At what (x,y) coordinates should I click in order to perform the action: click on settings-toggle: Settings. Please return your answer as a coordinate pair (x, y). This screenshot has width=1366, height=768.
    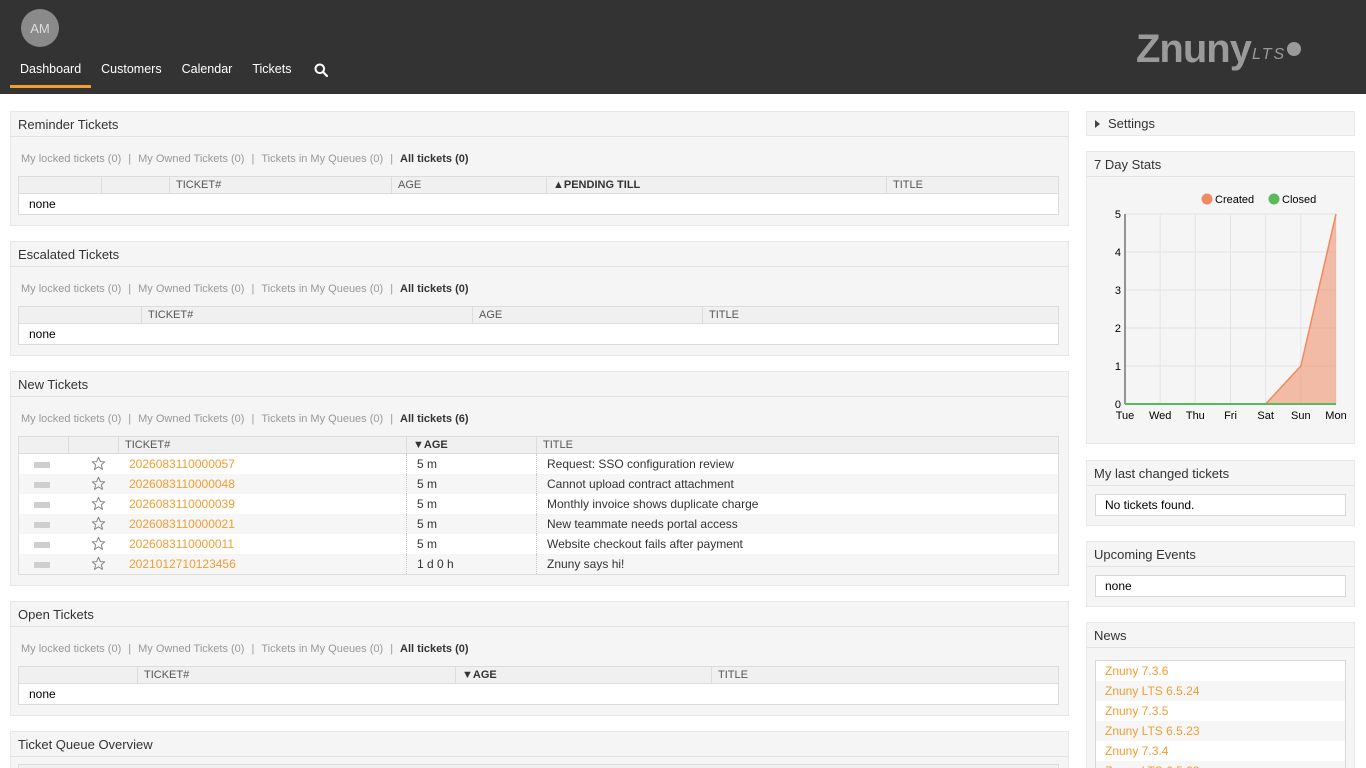
    Looking at the image, I should click on (1220, 123).